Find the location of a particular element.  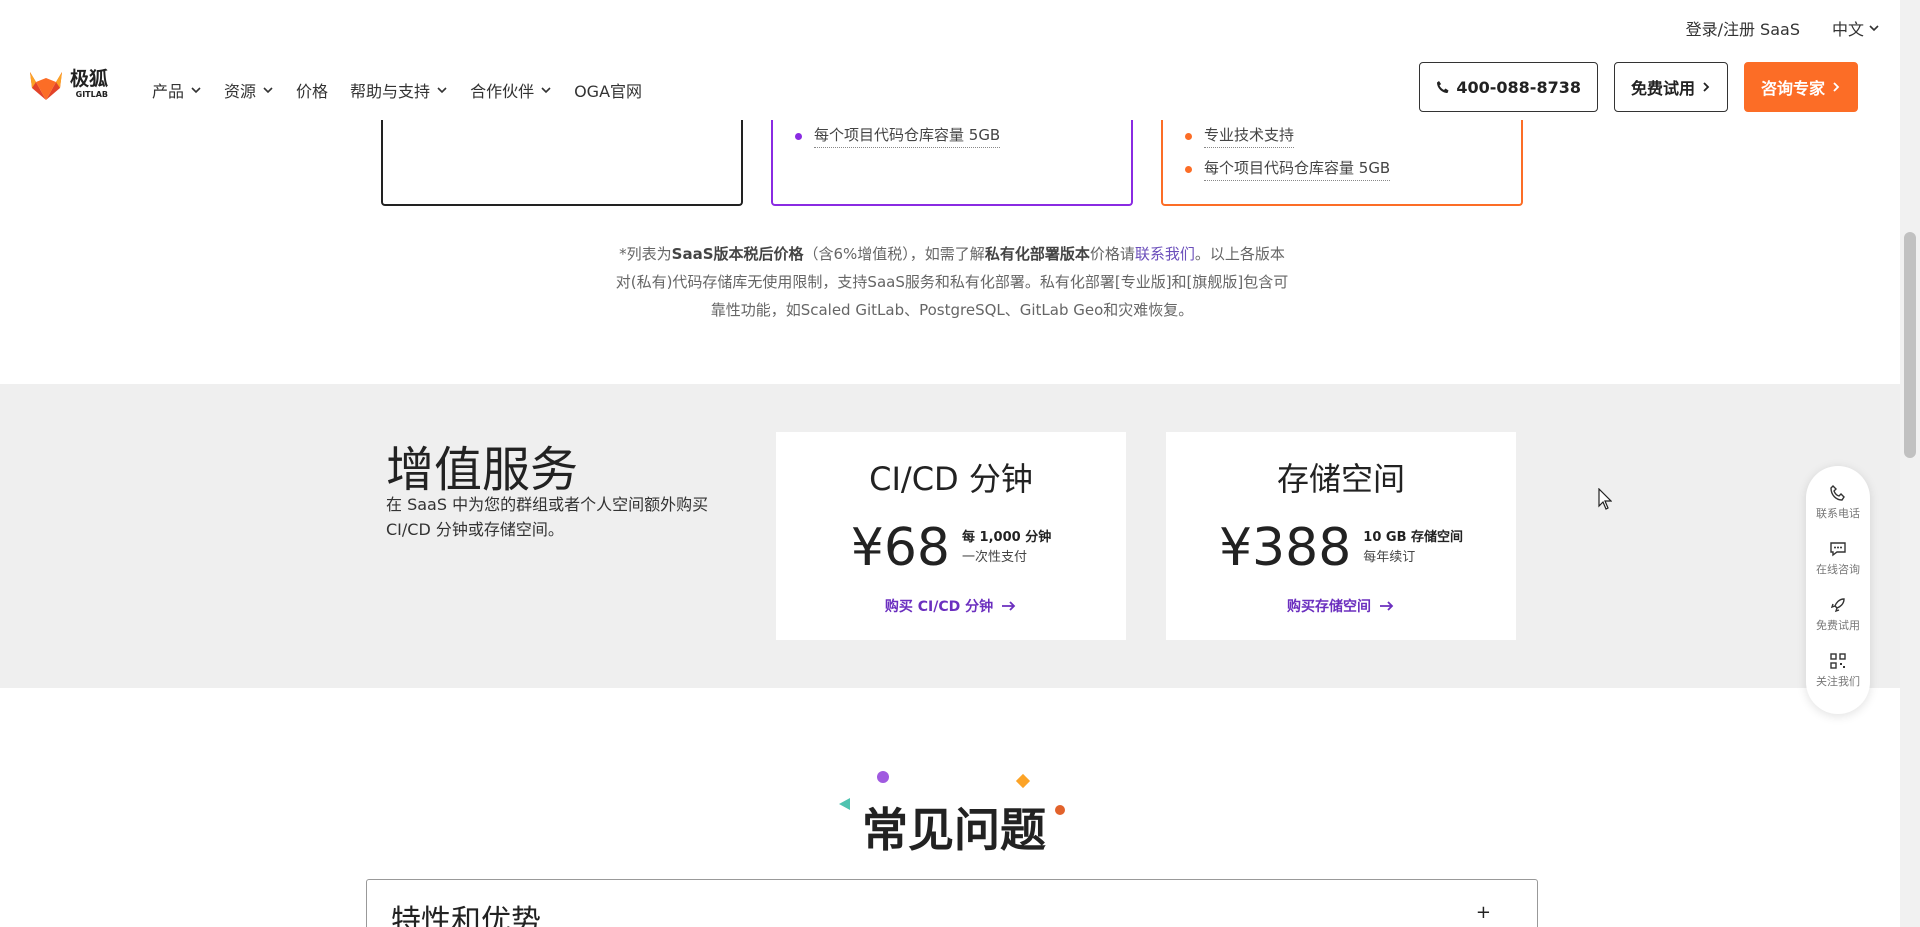

nav-item-oga: OGA官网 is located at coordinates (608, 90).